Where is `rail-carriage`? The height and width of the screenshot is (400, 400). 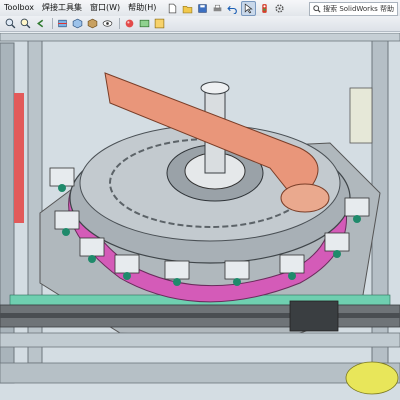 rail-carriage is located at coordinates (314, 316).